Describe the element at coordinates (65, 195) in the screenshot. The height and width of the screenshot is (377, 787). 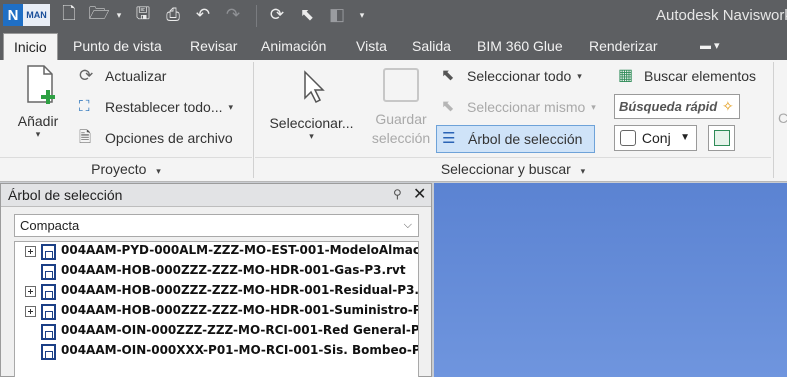
I see `selection-tree-title: Árbol de selección` at that location.